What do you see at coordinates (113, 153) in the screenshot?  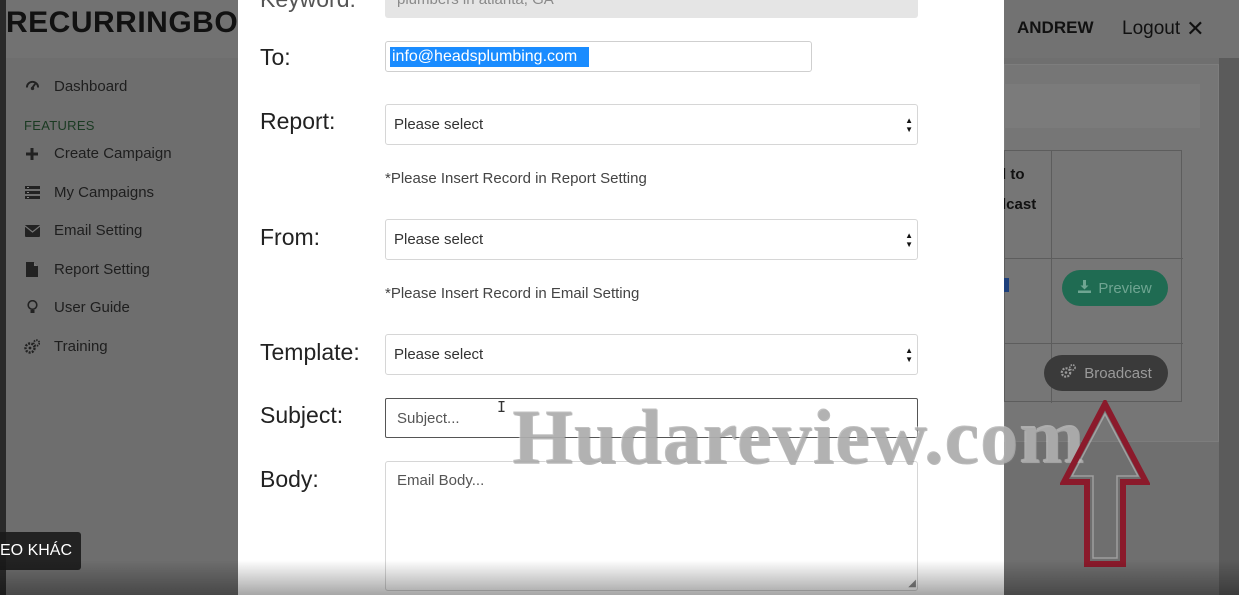 I see `sidebar-item-label: Create Campaign` at bounding box center [113, 153].